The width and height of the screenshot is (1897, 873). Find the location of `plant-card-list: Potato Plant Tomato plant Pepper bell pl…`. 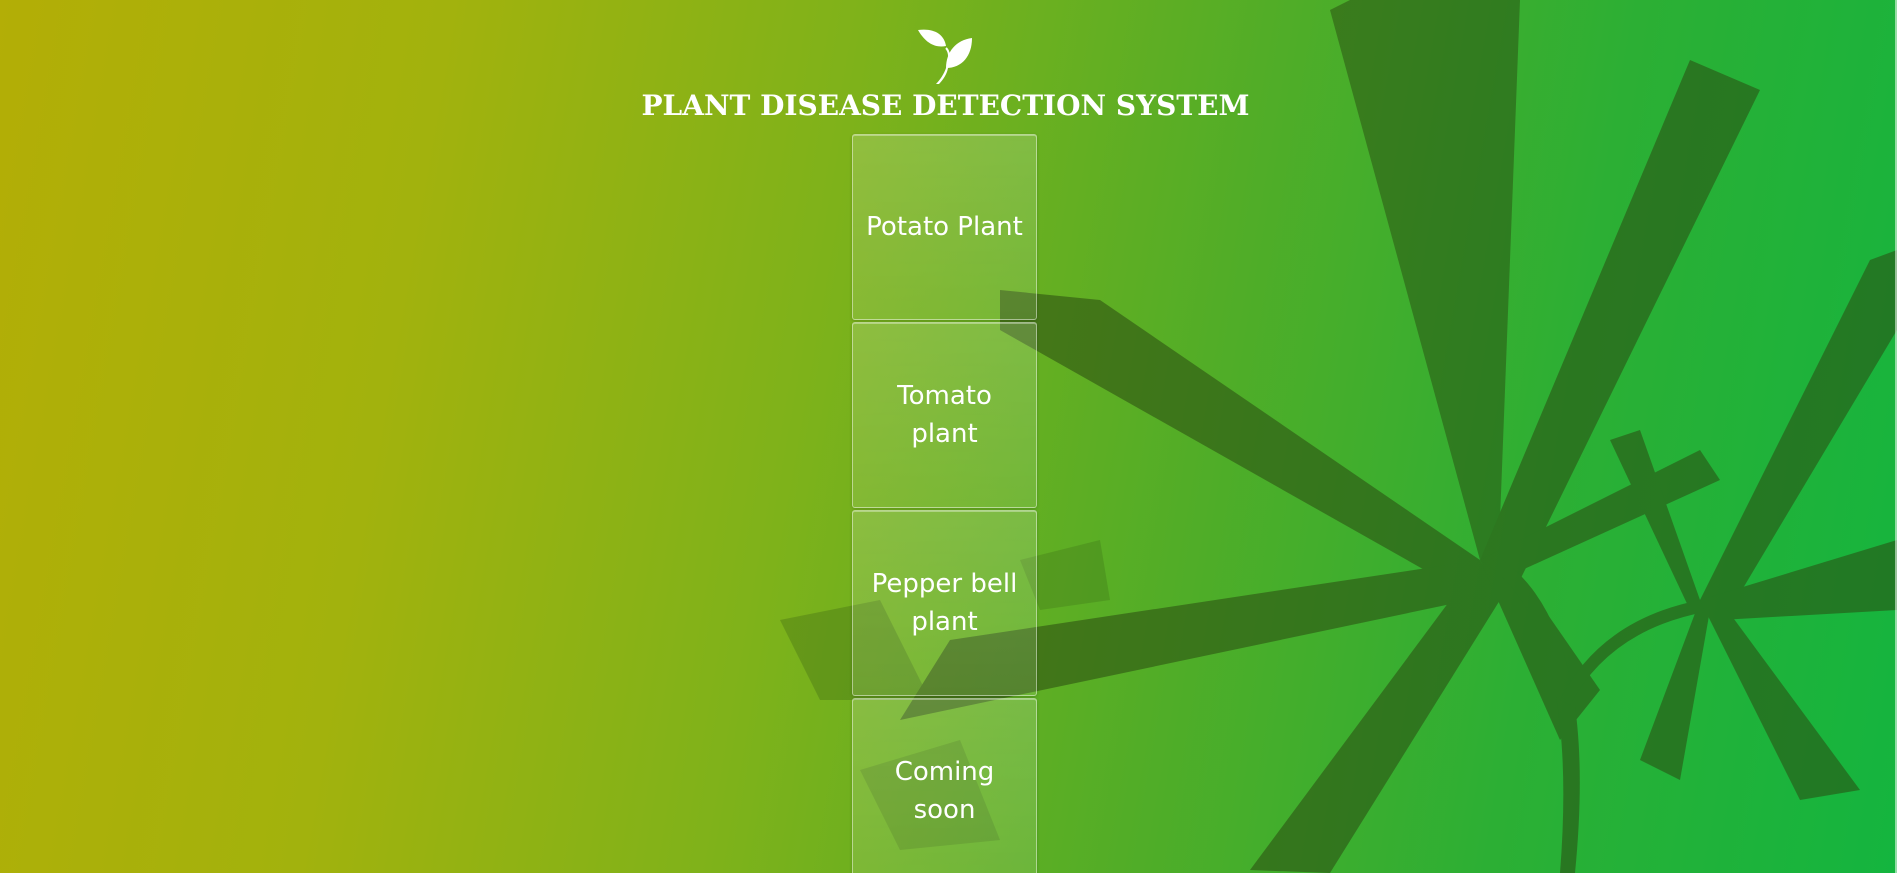

plant-card-list: Potato Plant Tomato plant Pepper bell pl… is located at coordinates (945, 503).